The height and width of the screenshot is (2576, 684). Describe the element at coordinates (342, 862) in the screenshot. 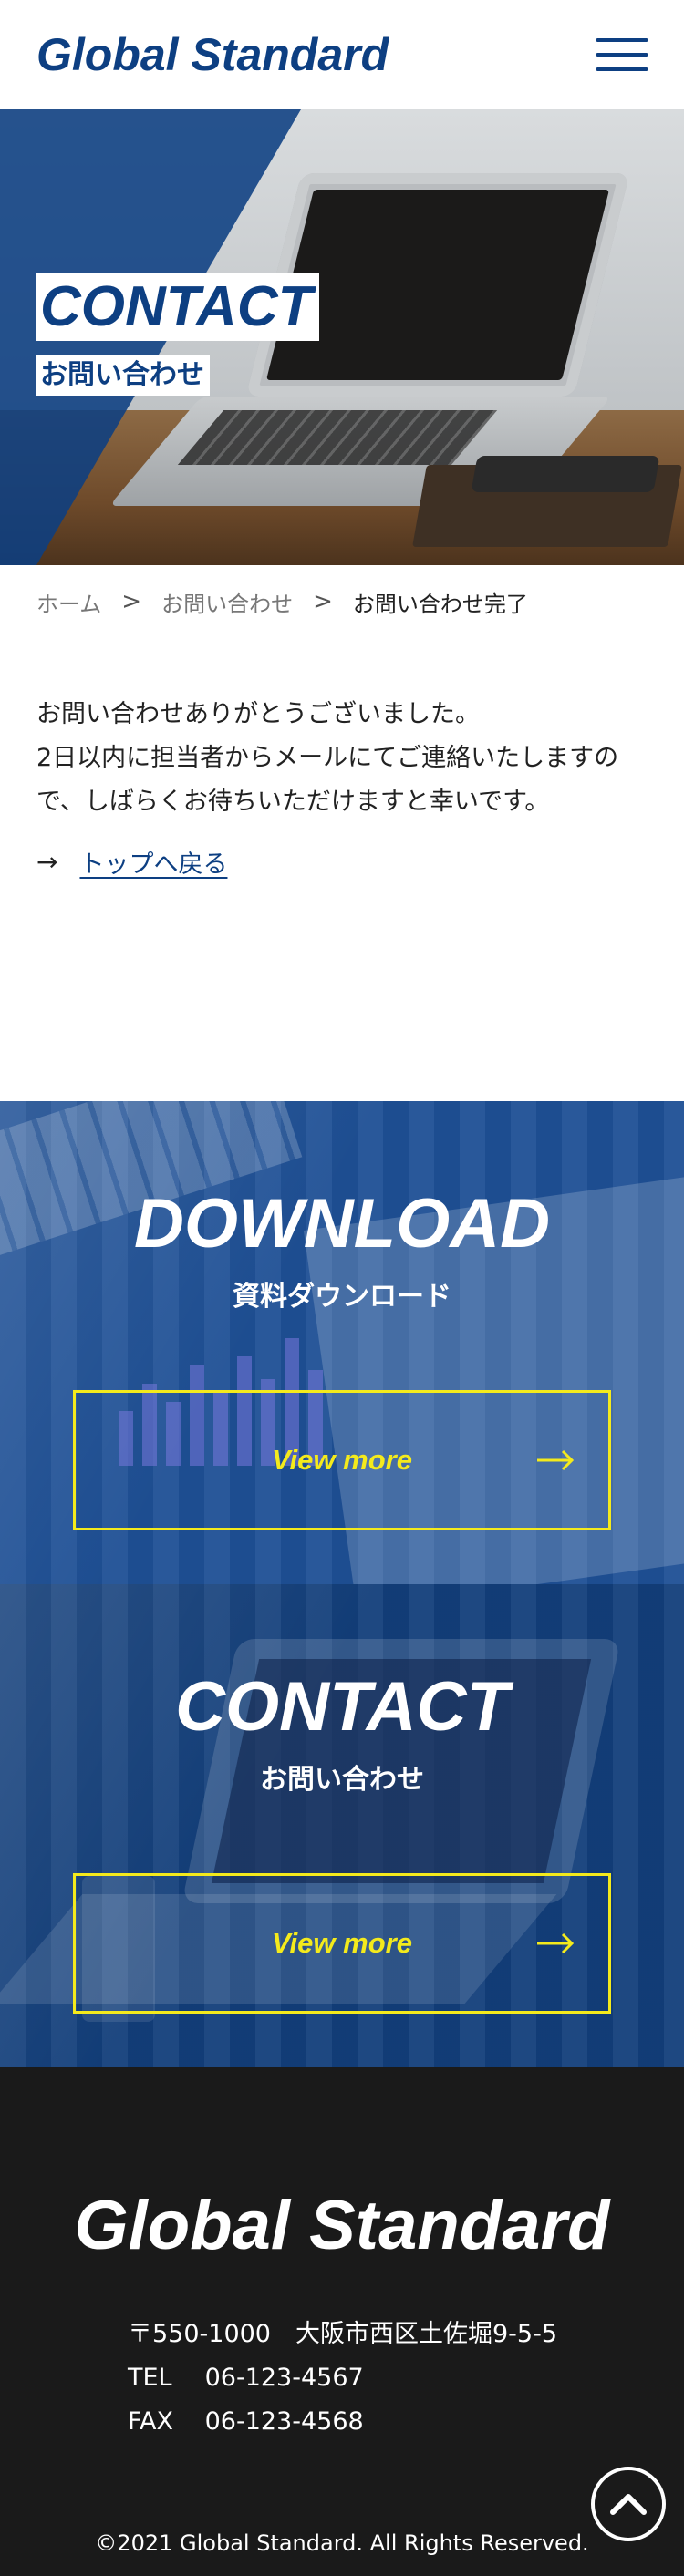

I see `back-to-top-link: → トップへ戻る` at that location.